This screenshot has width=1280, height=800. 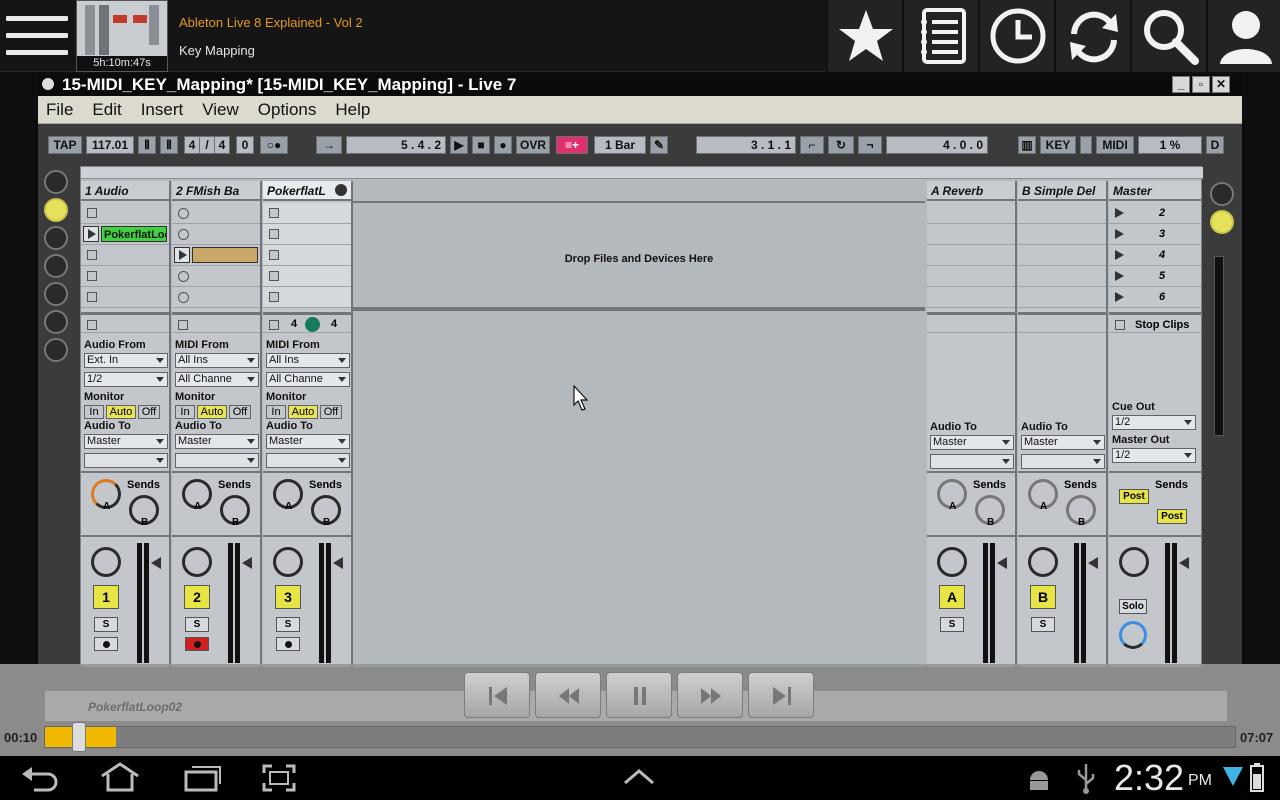 I want to click on minimize-icon: _, so click(x=1181, y=84).